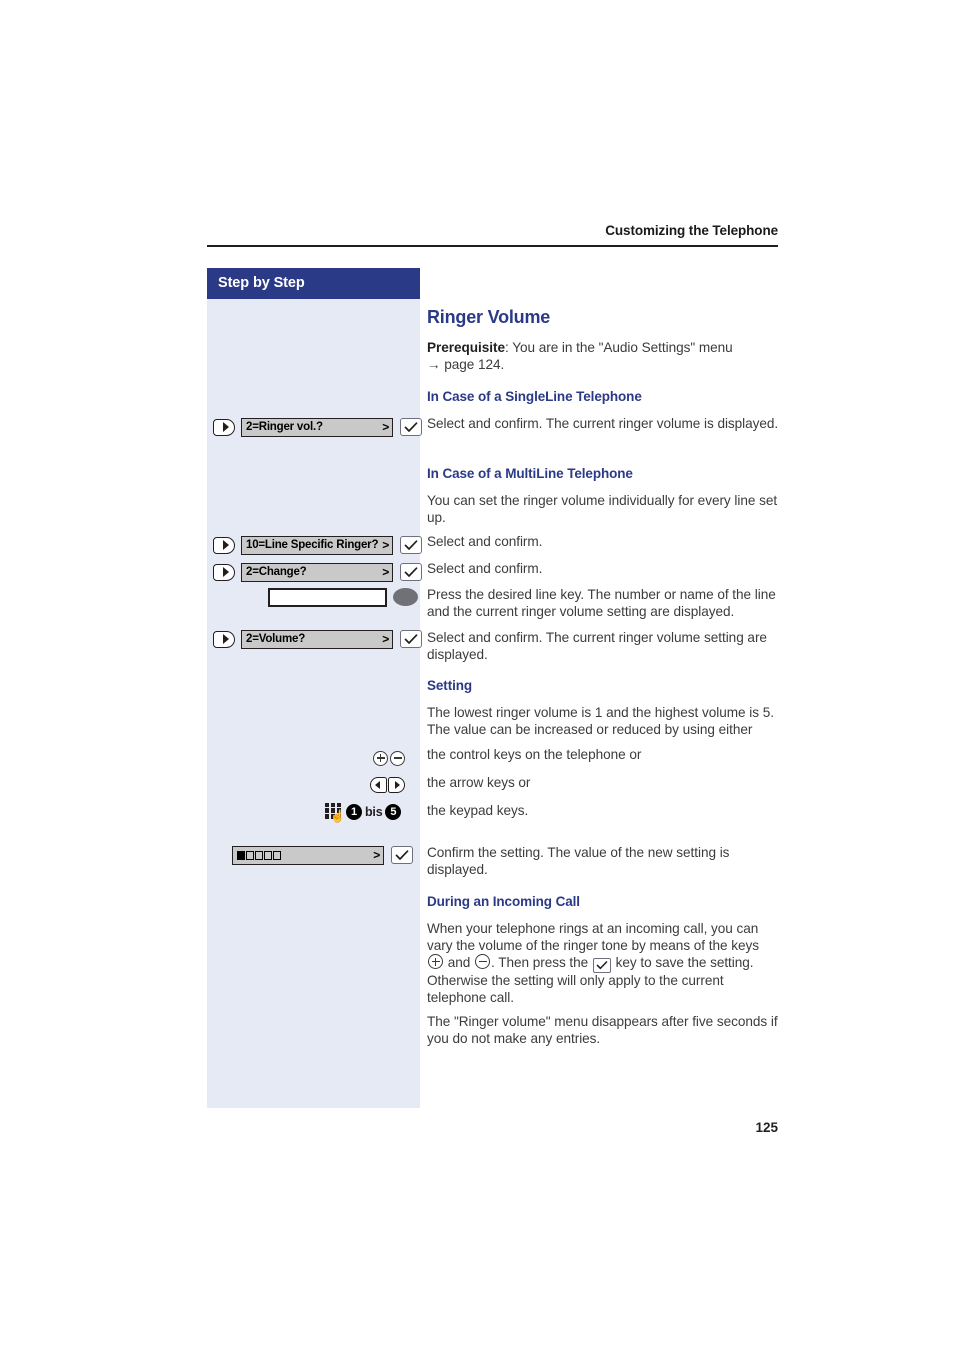 The width and height of the screenshot is (954, 1351). What do you see at coordinates (492, 231) in the screenshot?
I see `page-header: Customizing the Telephone` at bounding box center [492, 231].